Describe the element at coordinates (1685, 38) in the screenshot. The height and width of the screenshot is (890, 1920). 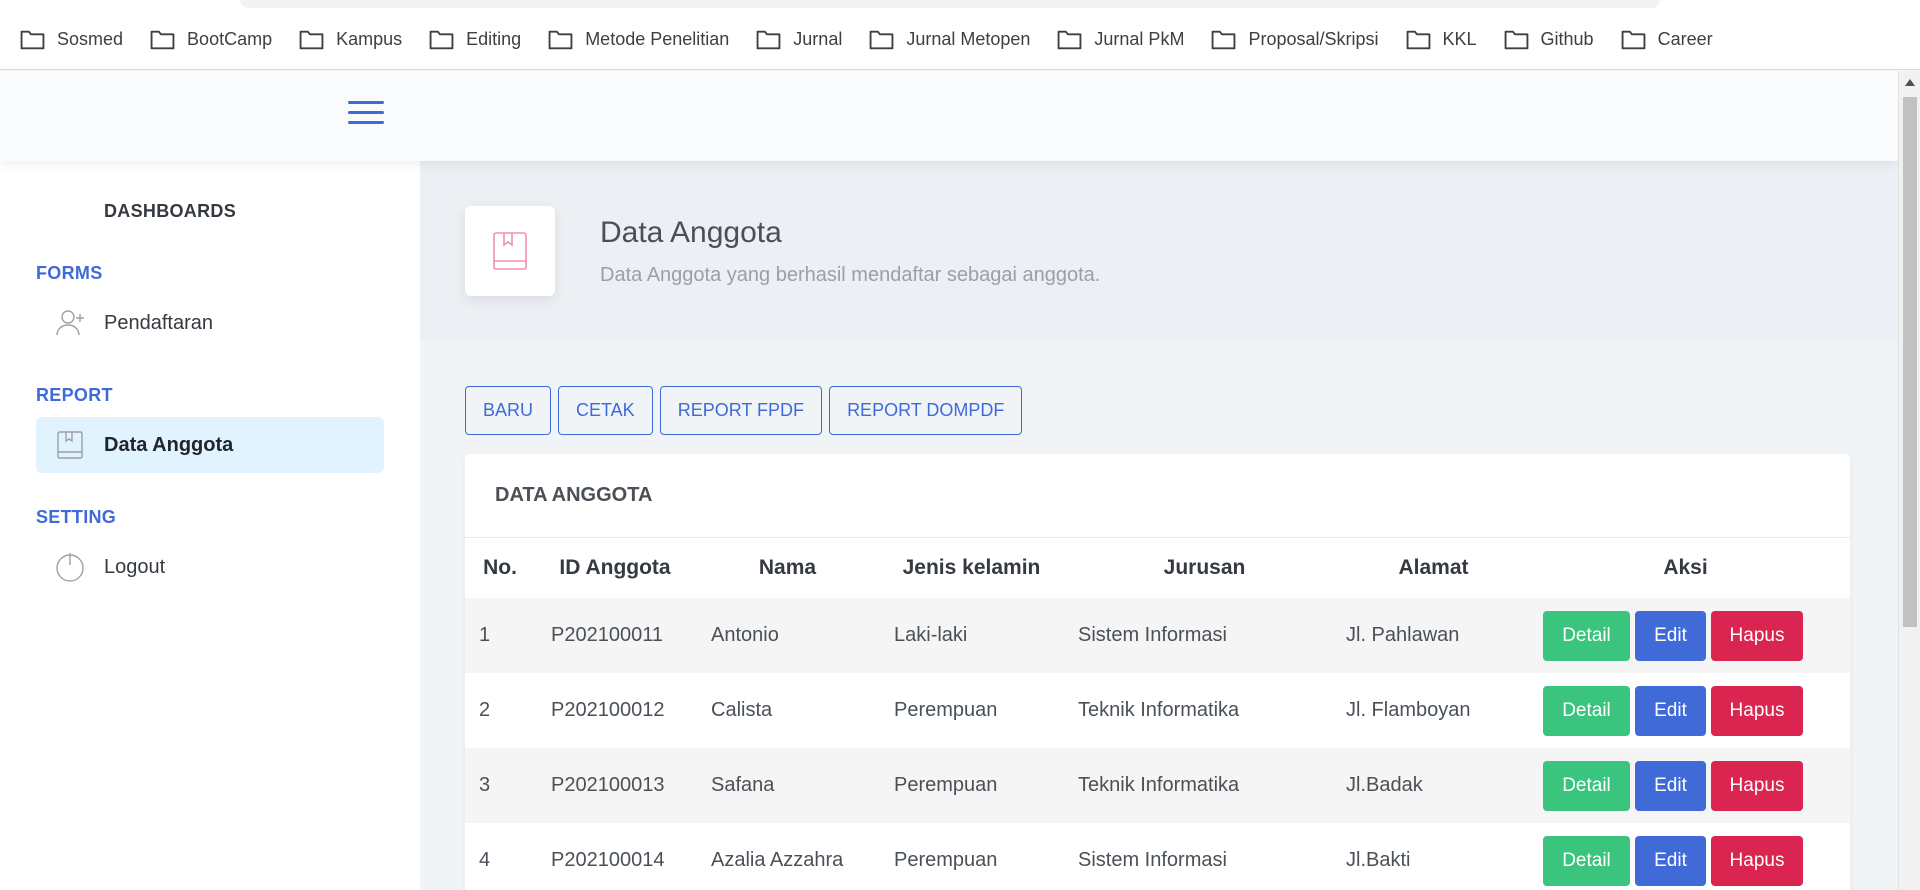
I see `bookmark-label: Career` at that location.